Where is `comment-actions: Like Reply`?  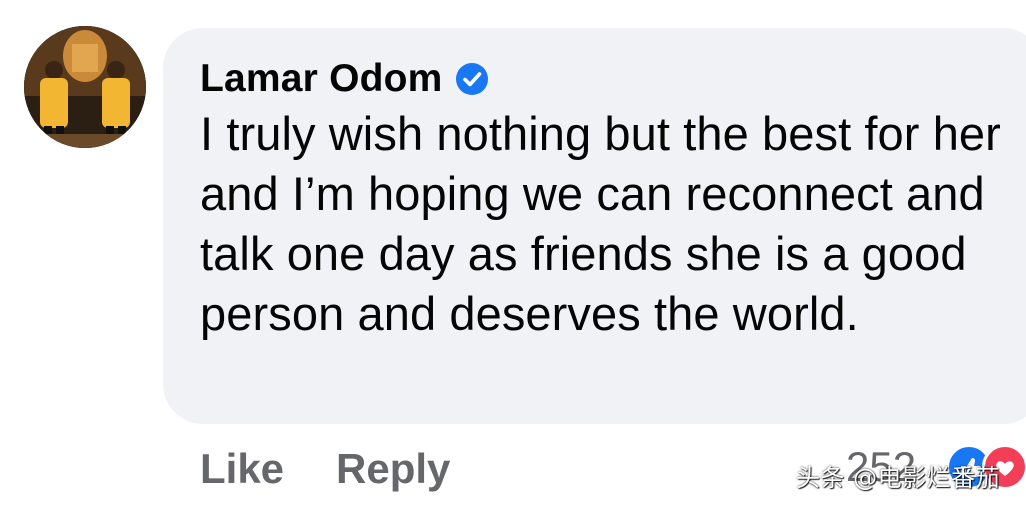 comment-actions: Like Reply is located at coordinates (351, 469).